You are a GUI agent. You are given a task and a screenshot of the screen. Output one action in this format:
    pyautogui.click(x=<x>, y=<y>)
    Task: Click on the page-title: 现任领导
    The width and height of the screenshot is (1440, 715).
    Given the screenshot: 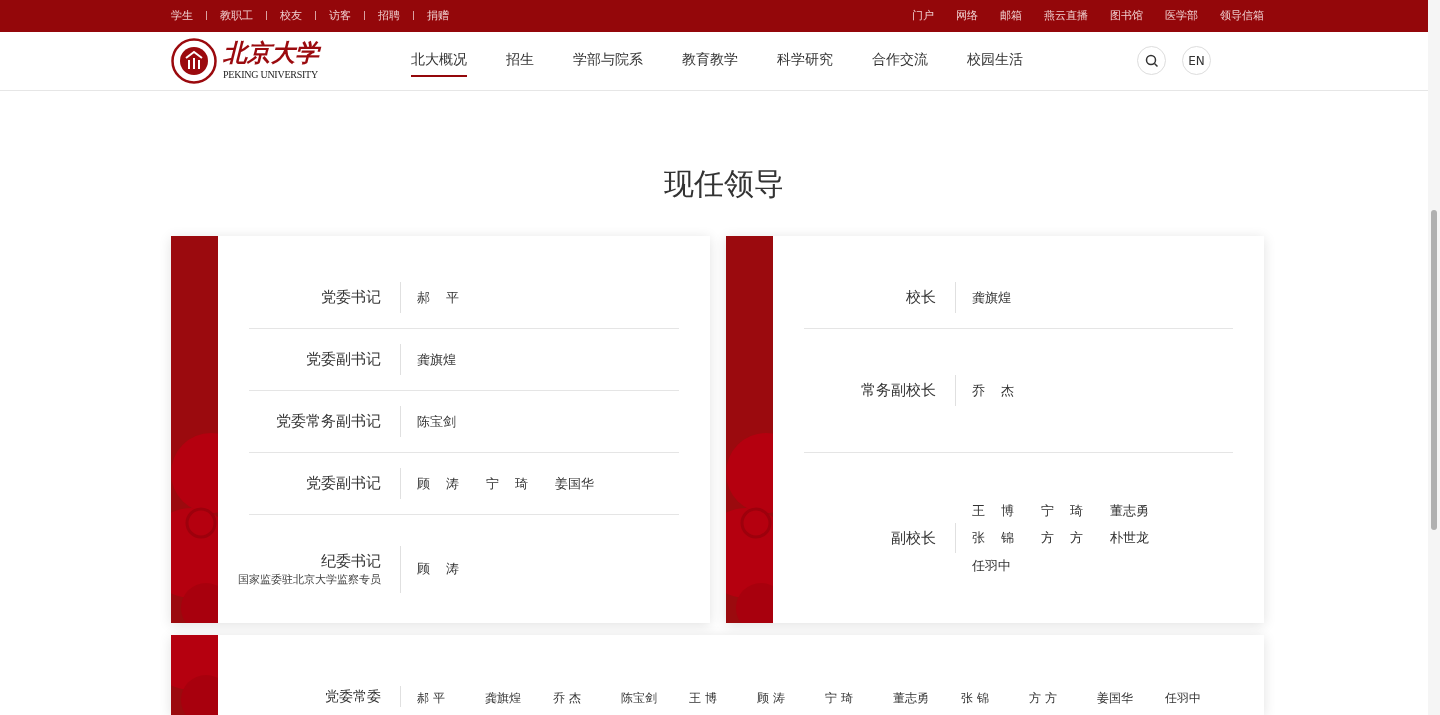 What is the action you would take?
    pyautogui.click(x=723, y=184)
    